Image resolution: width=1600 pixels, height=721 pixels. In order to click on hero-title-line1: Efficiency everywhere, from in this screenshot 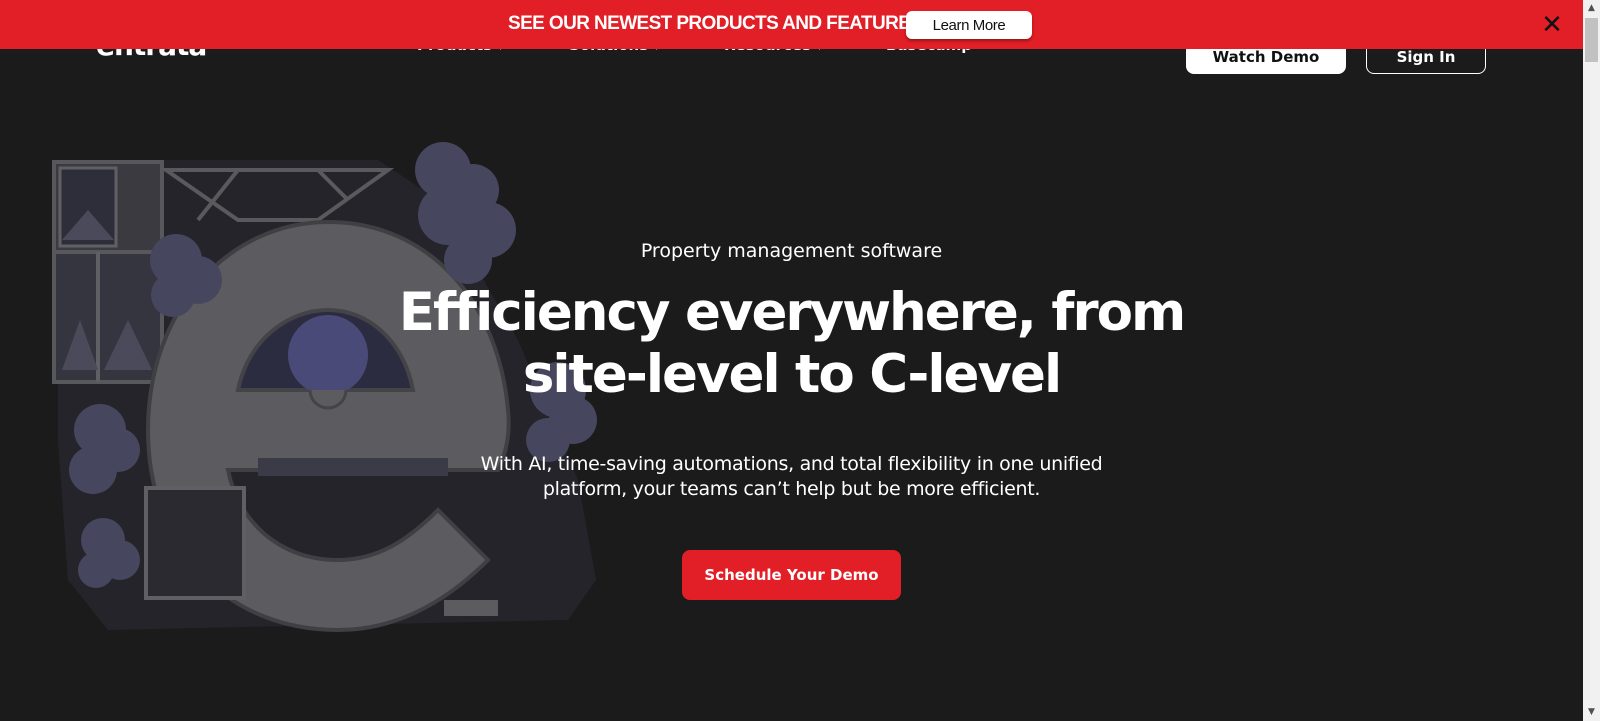, I will do `click(792, 312)`.